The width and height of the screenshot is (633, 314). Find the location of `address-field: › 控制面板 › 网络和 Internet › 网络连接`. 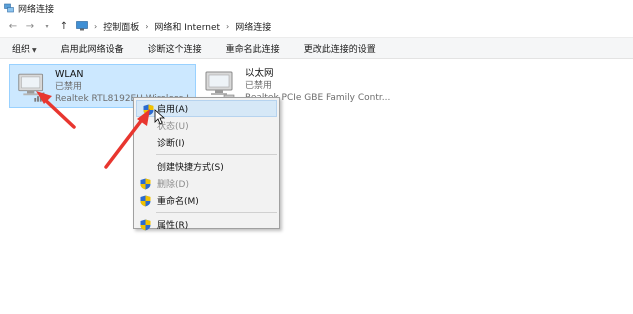

address-field: › 控制面板 › 网络和 Internet › 网络连接 is located at coordinates (174, 26).